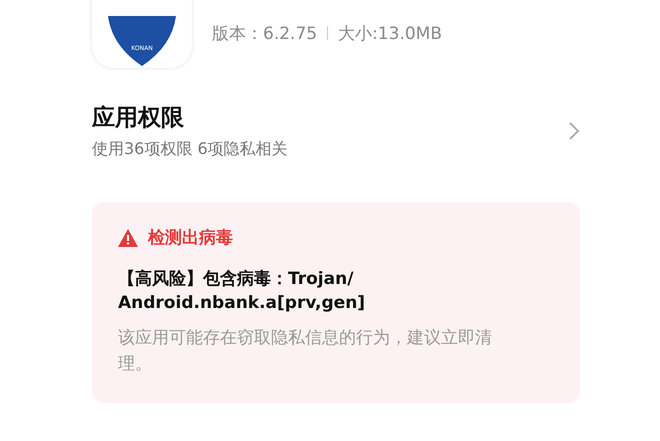 The image size is (660, 441). Describe the element at coordinates (138, 118) in the screenshot. I see `permissions-title: 应用权限` at that location.